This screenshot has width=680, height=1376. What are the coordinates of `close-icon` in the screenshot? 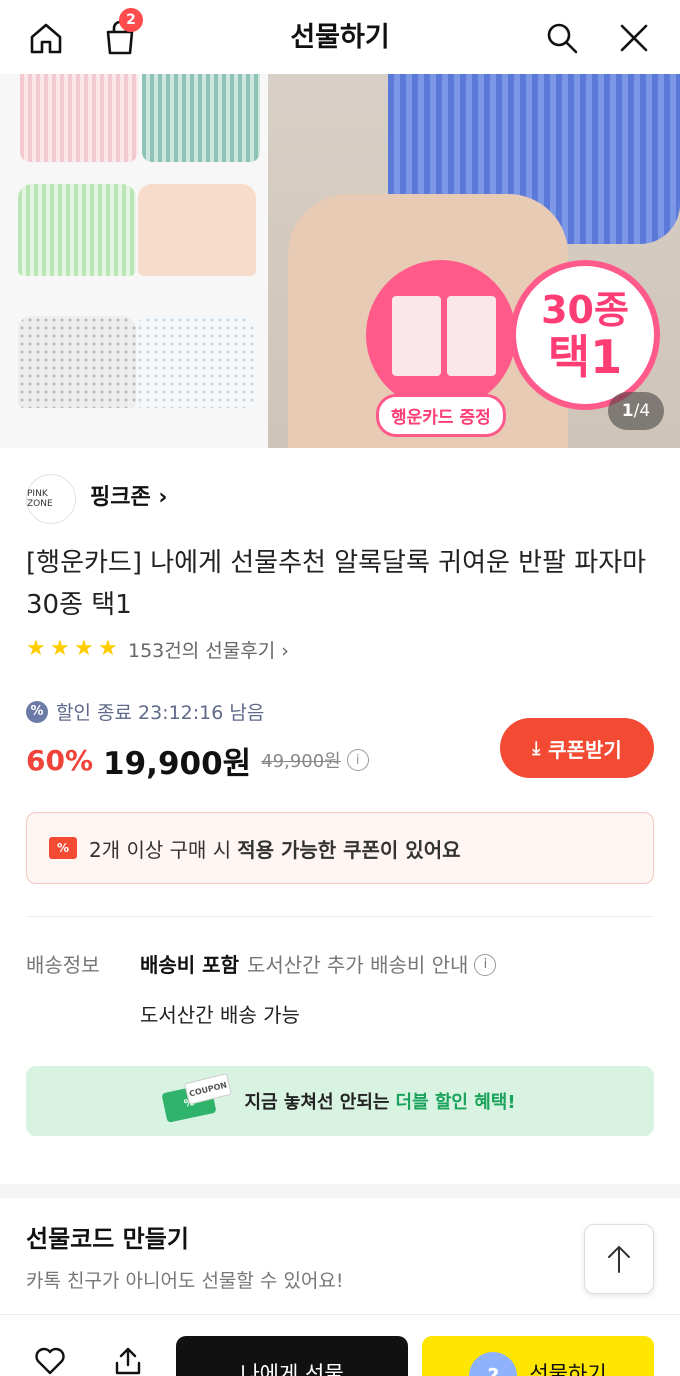 It's located at (634, 38).